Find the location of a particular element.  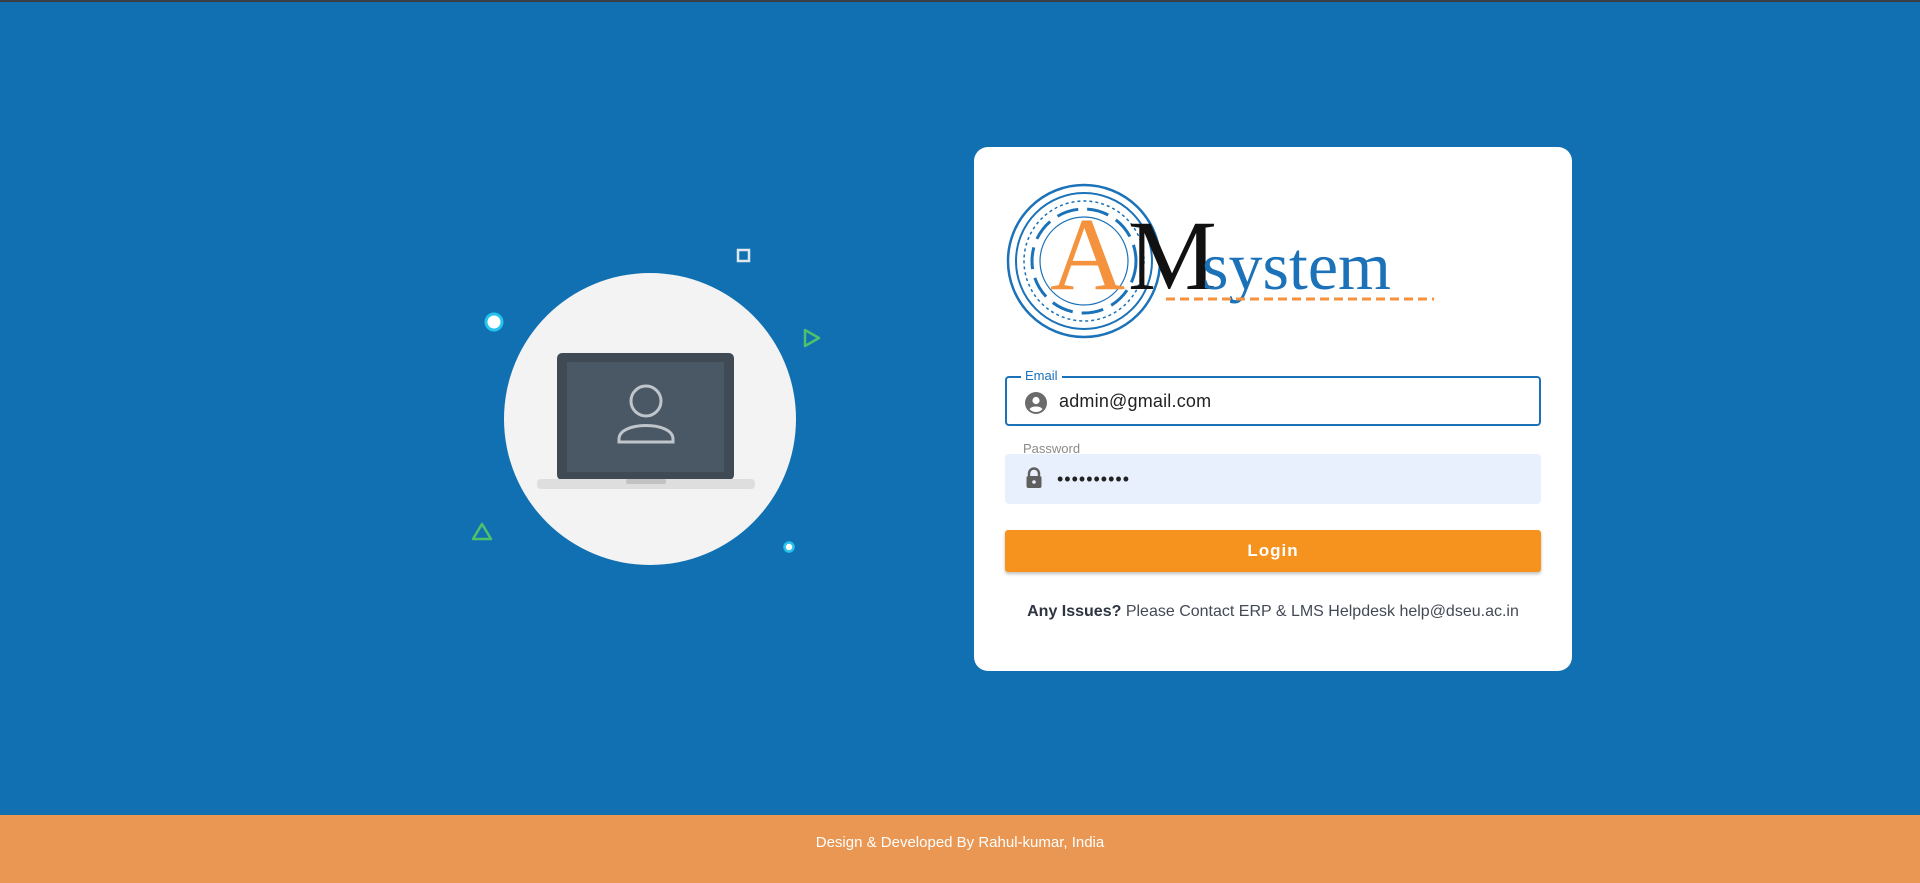

logo-letter-a: A is located at coordinates (1087, 254).